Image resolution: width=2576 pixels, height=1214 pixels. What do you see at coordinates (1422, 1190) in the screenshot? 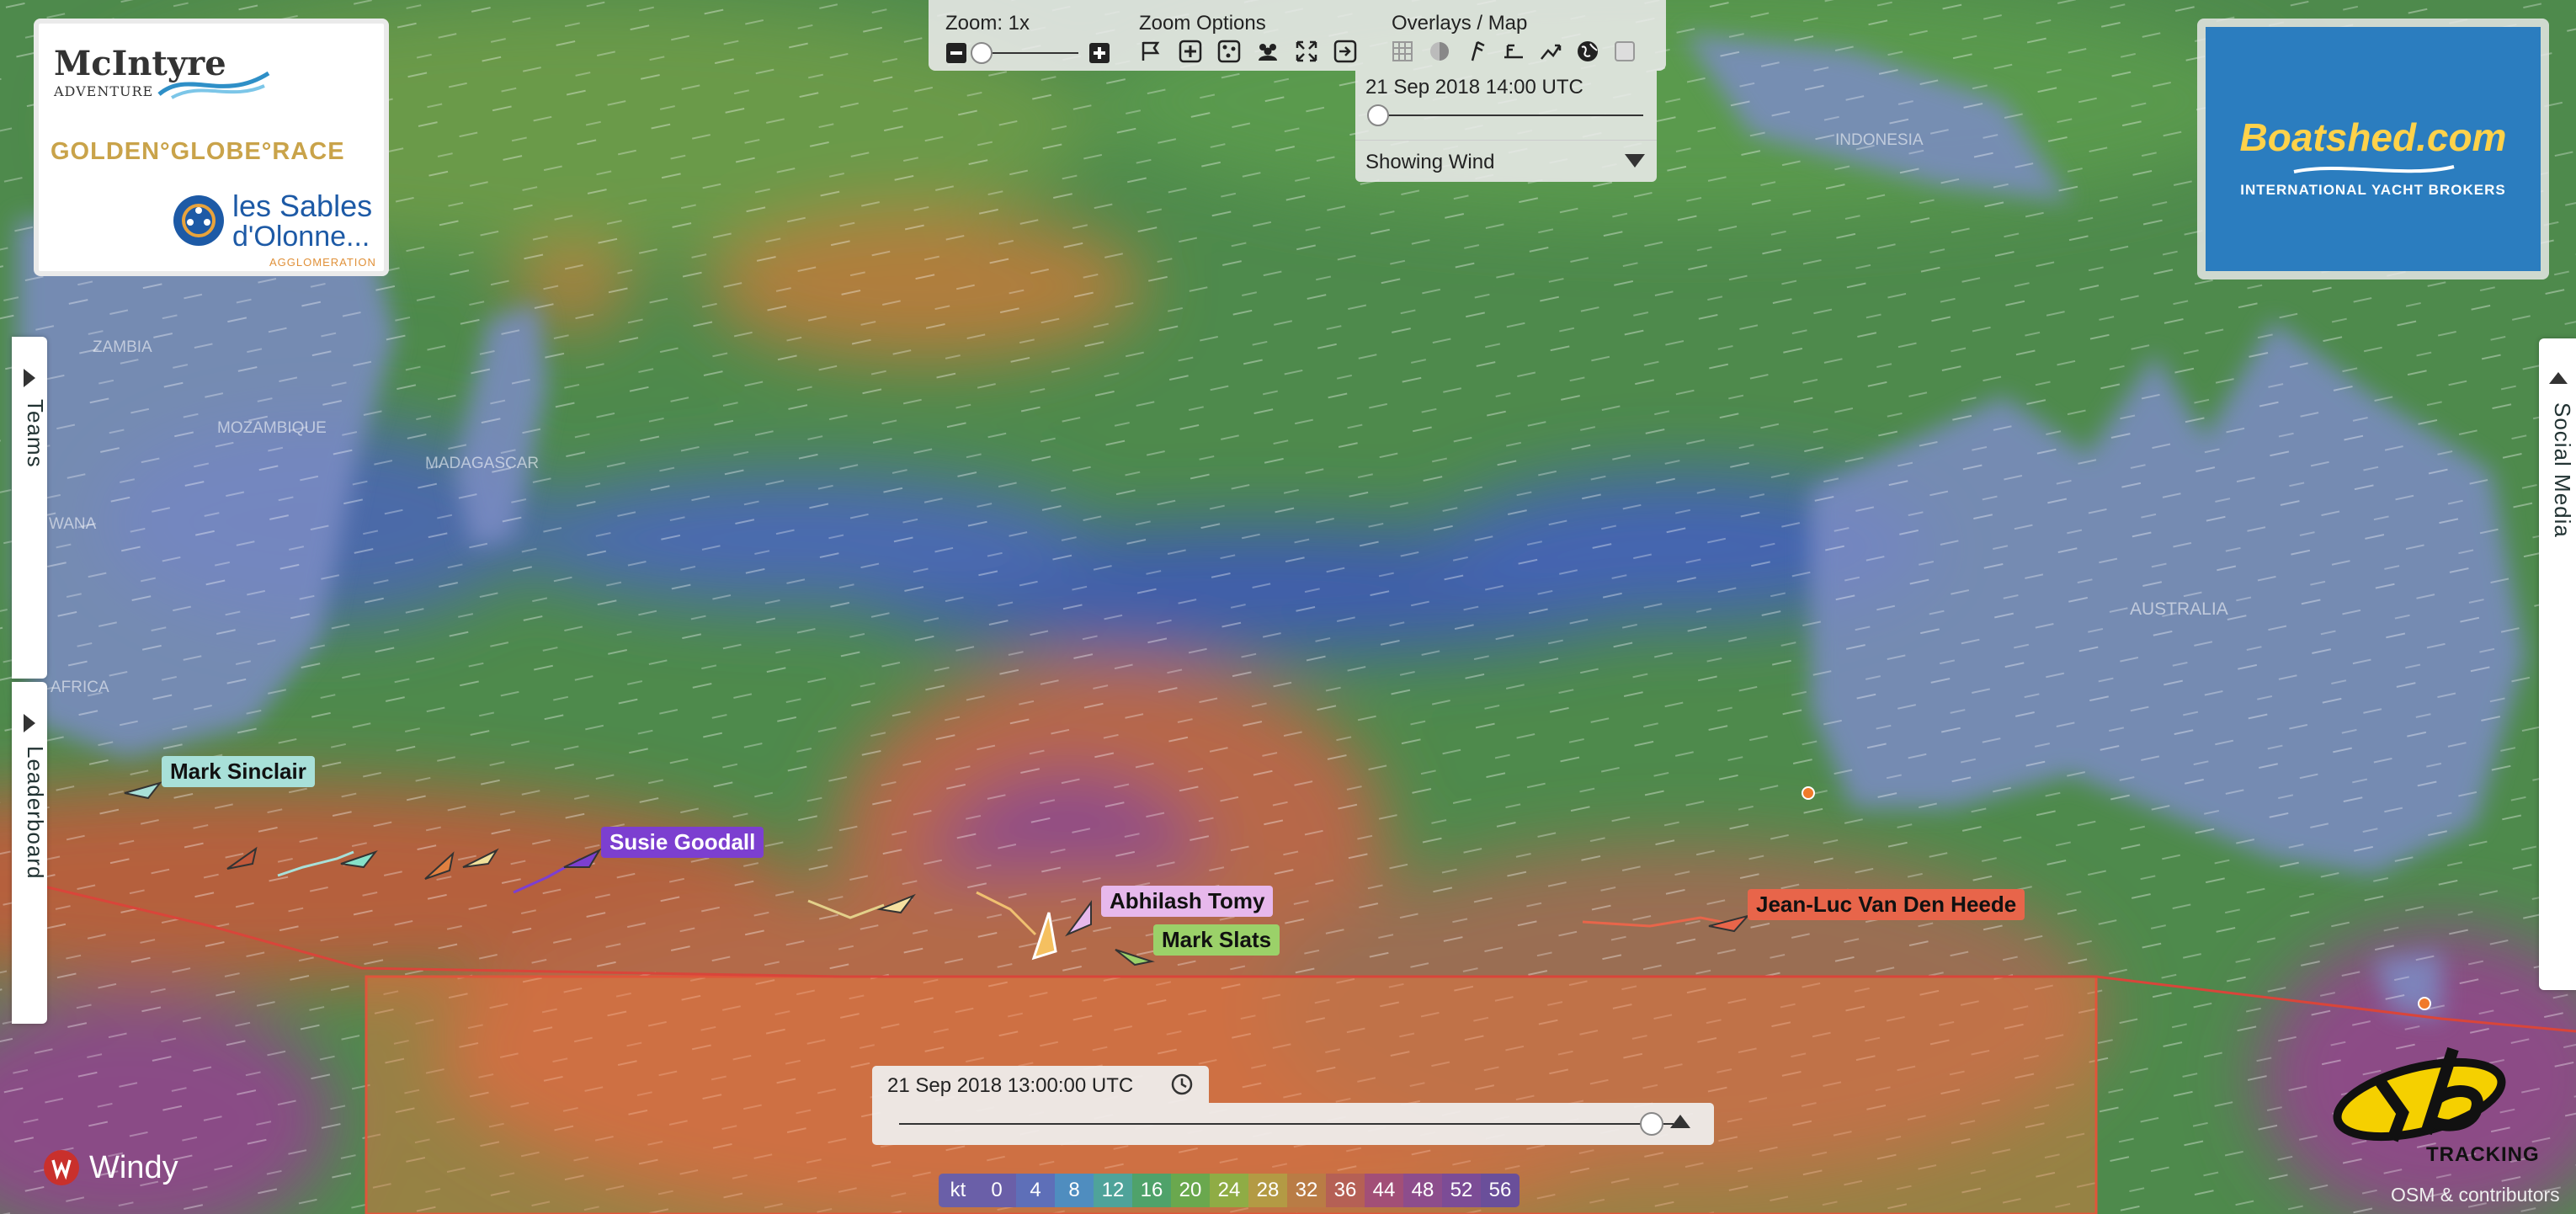
I see `wind-scale-value: 48` at bounding box center [1422, 1190].